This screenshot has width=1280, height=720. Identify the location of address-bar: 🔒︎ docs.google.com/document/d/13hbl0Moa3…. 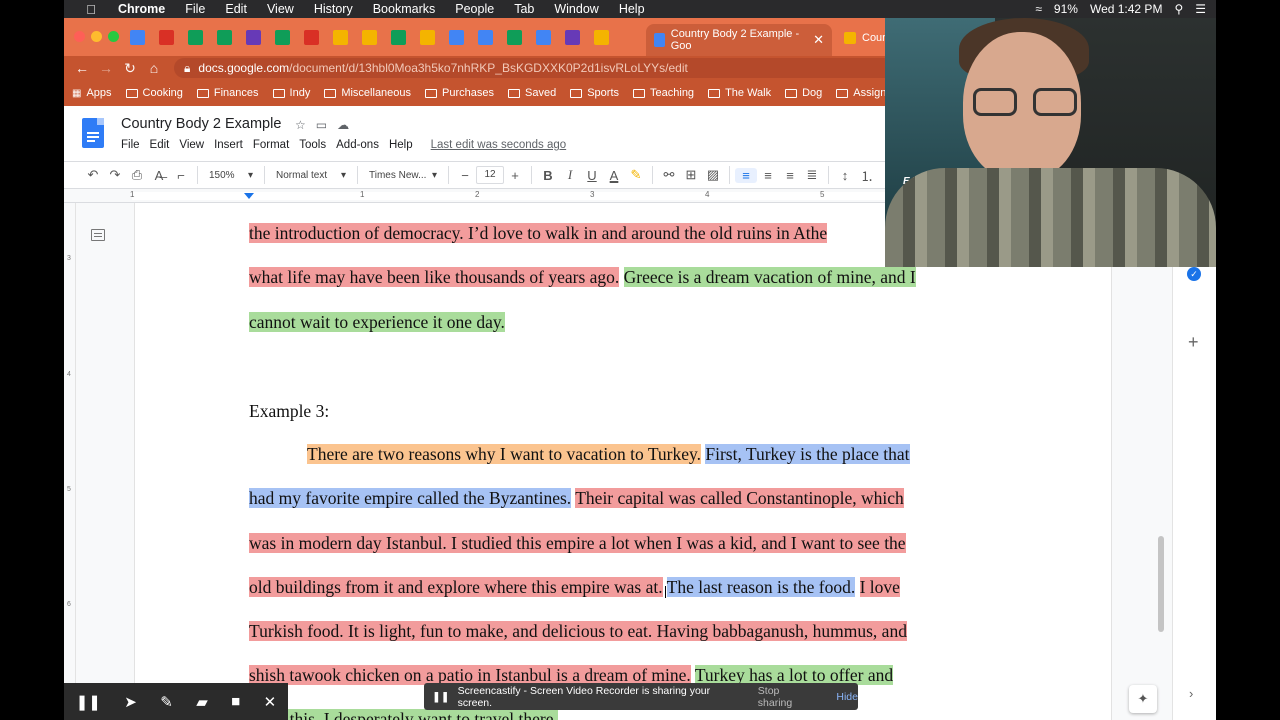
(554, 68).